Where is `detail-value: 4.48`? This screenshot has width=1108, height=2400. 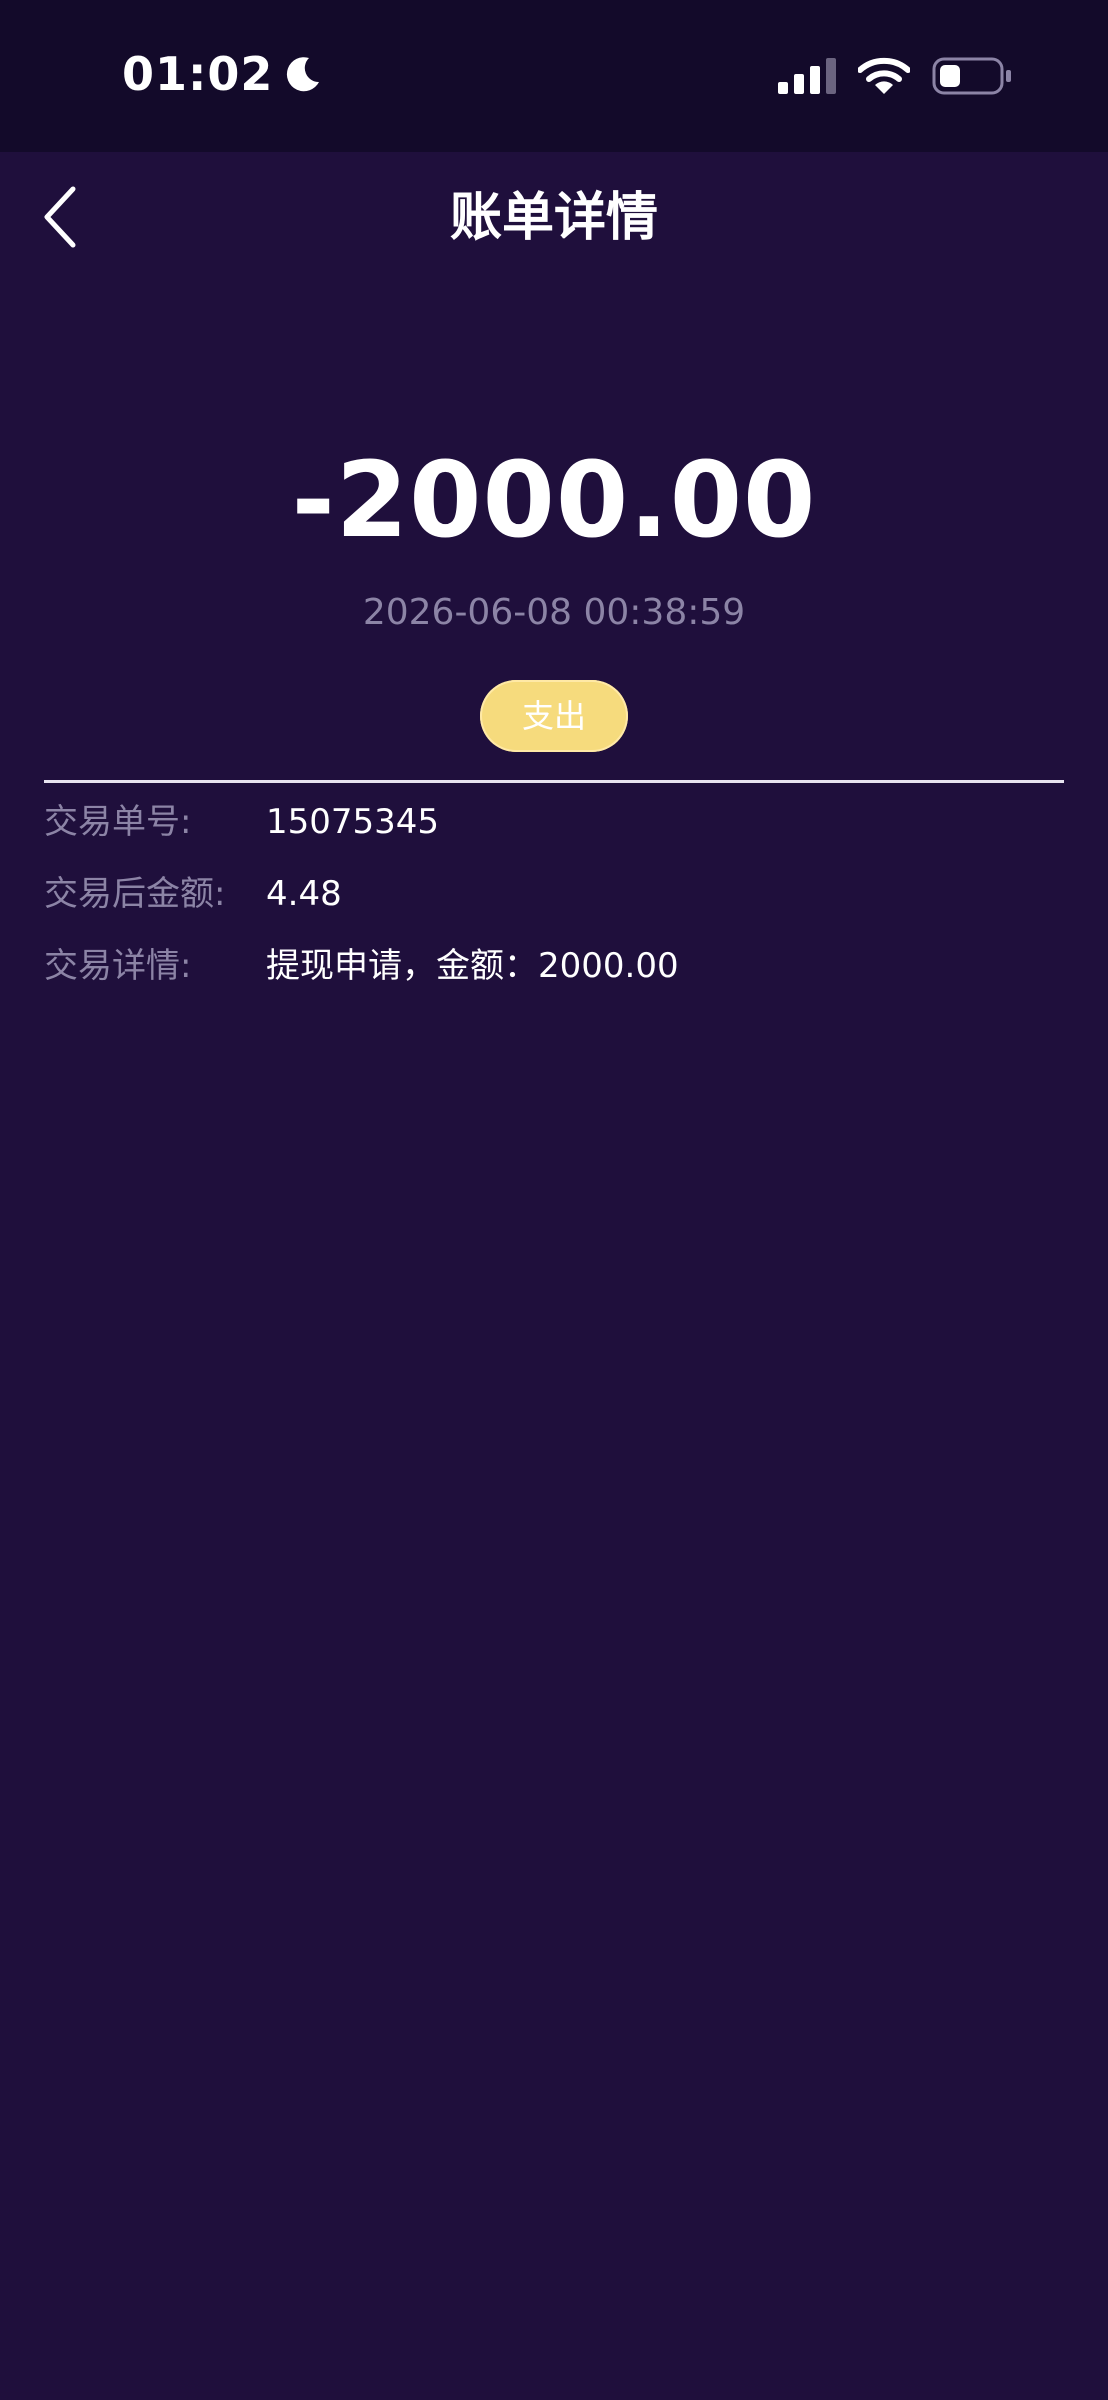
detail-value: 4.48 is located at coordinates (304, 894).